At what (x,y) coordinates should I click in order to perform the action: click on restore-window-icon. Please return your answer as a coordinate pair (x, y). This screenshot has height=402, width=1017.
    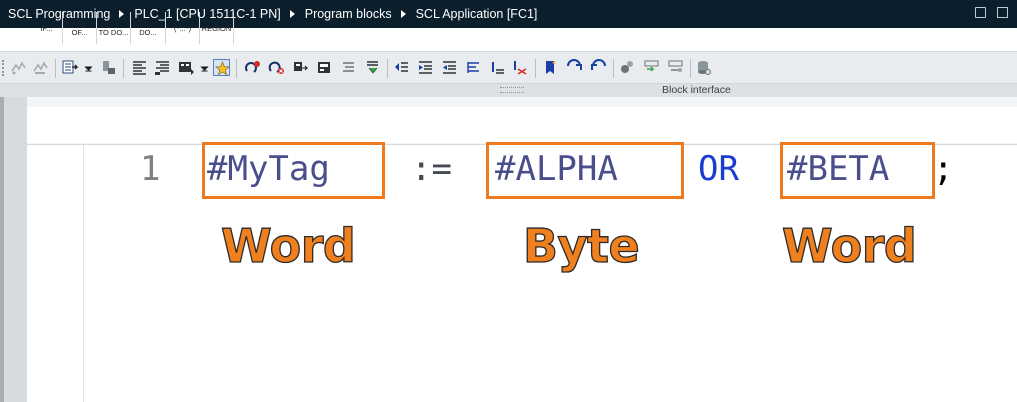
    Looking at the image, I should click on (980, 12).